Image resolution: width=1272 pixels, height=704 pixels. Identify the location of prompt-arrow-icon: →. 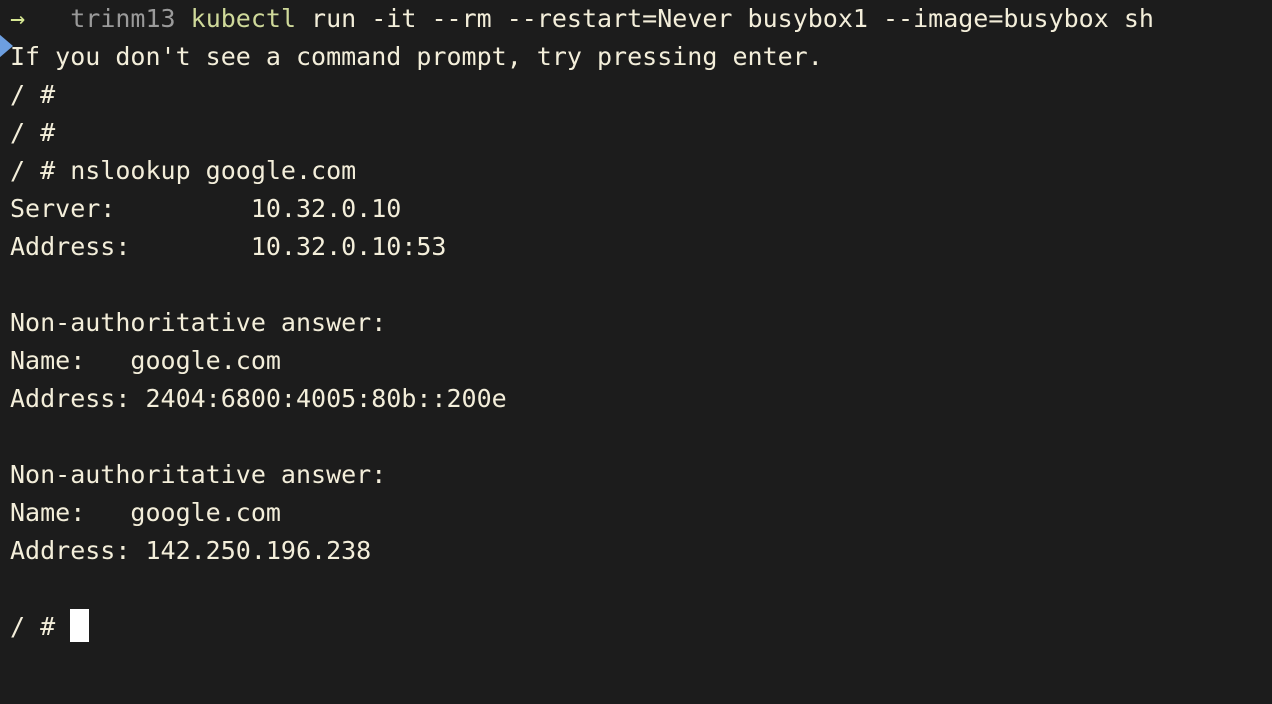
(18, 18).